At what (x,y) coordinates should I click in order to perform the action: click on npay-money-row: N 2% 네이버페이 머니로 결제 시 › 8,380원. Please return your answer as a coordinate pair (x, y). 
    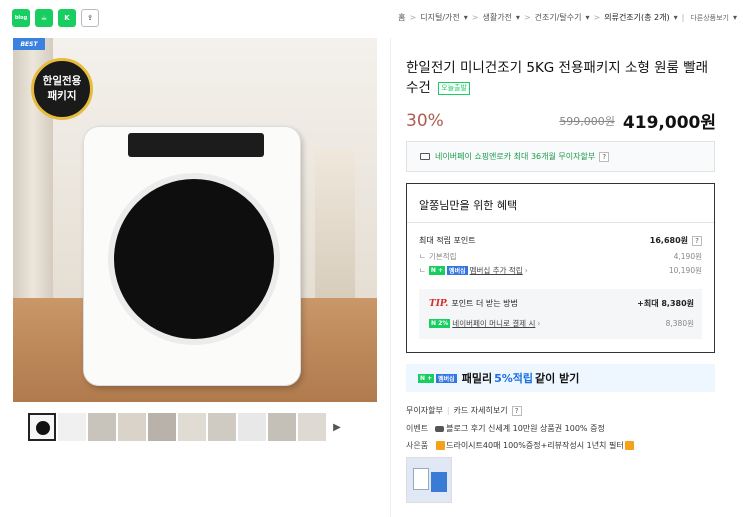
    Looking at the image, I should click on (561, 323).